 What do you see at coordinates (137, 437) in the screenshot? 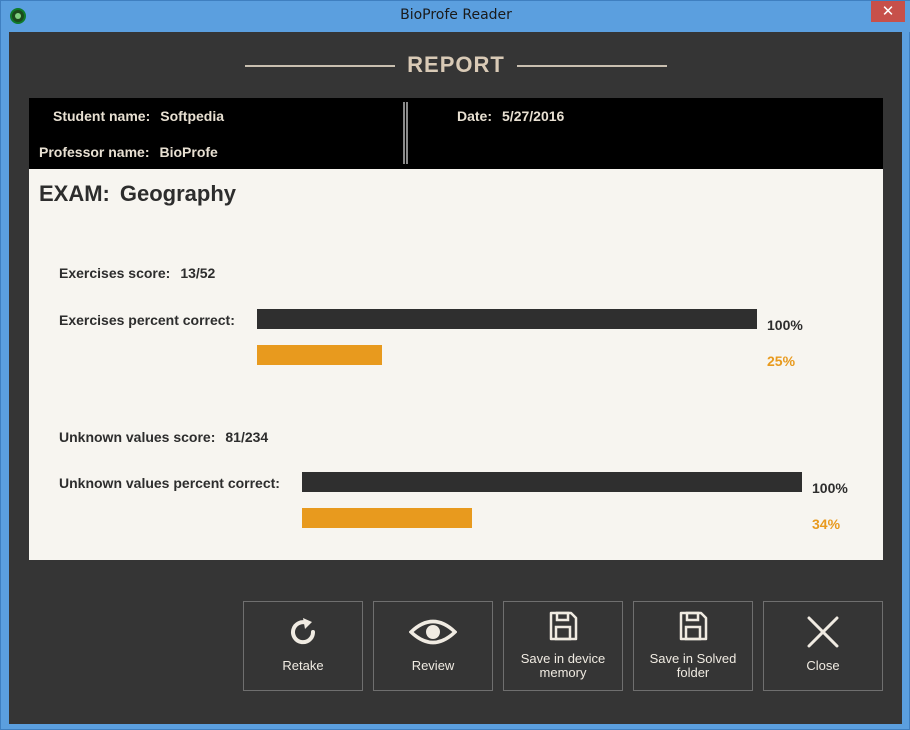
I see `unknown-score-label: Unknown values score:` at bounding box center [137, 437].